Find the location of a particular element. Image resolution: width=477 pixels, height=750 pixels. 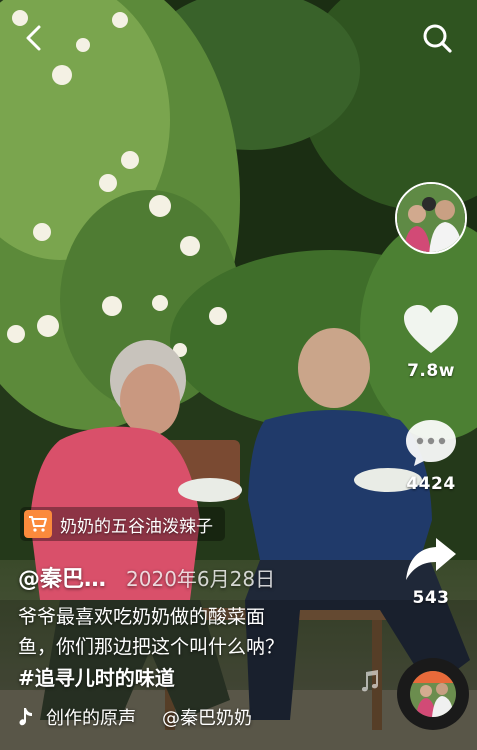

cart-glyph is located at coordinates (38, 524).